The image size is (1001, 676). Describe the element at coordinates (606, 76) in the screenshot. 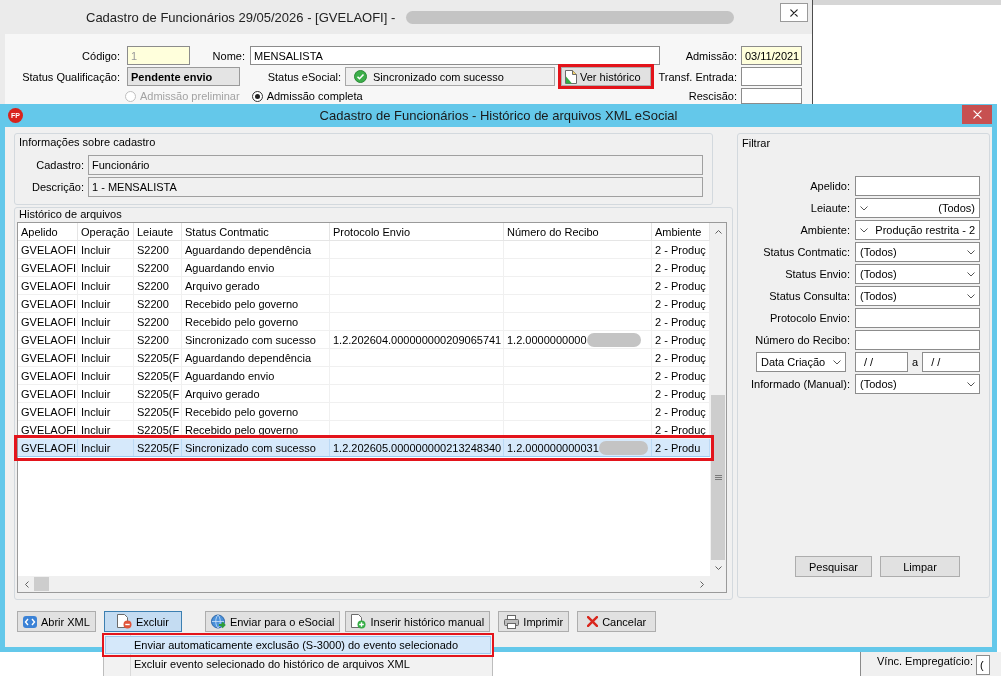

I see `history-button: Ver histórico` at that location.